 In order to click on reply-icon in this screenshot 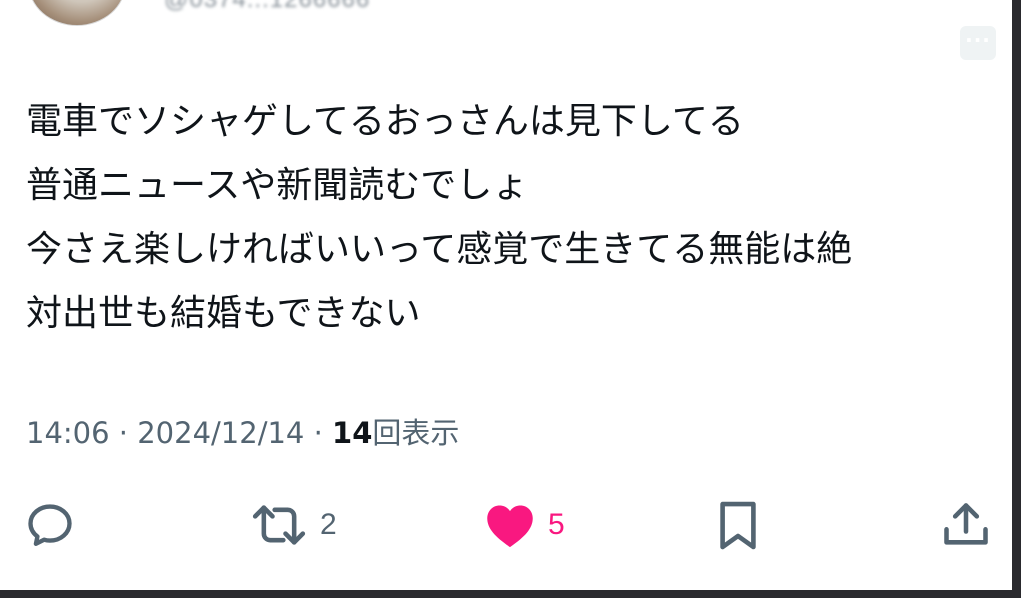, I will do `click(50, 525)`.